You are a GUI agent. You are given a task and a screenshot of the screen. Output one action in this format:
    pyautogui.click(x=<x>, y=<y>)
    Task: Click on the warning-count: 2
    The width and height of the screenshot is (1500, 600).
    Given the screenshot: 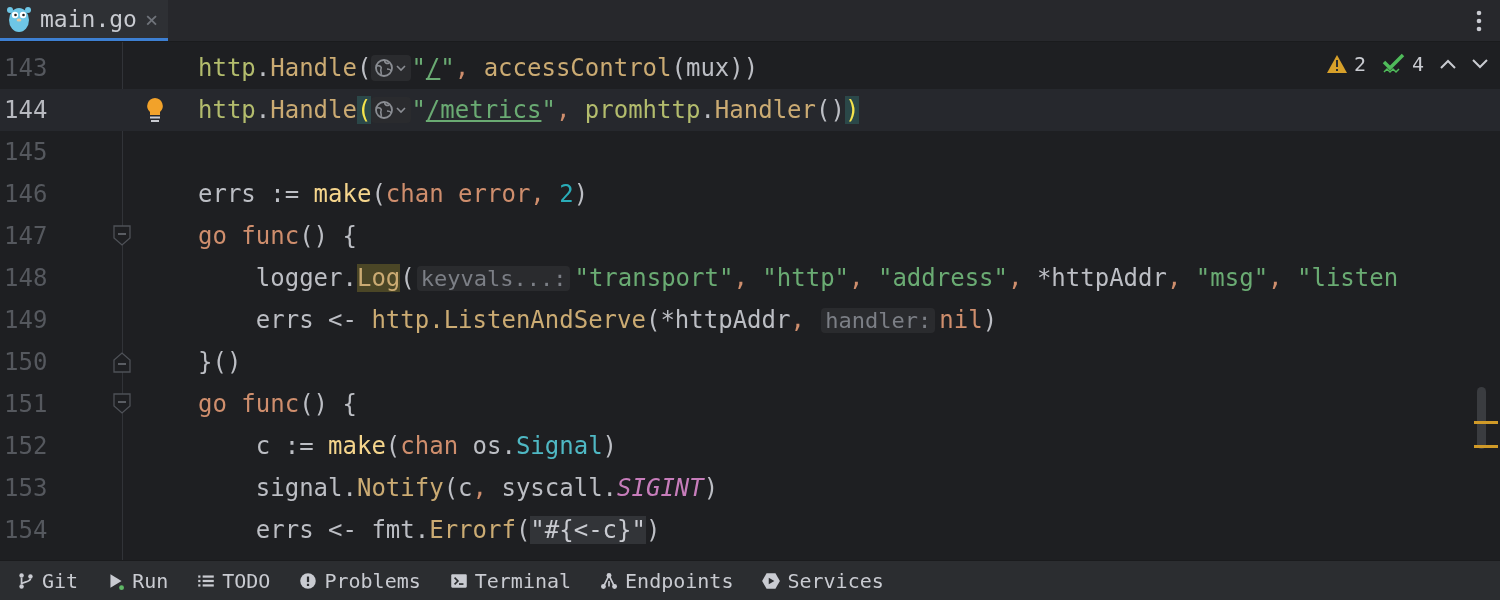 What is the action you would take?
    pyautogui.click(x=1359, y=64)
    